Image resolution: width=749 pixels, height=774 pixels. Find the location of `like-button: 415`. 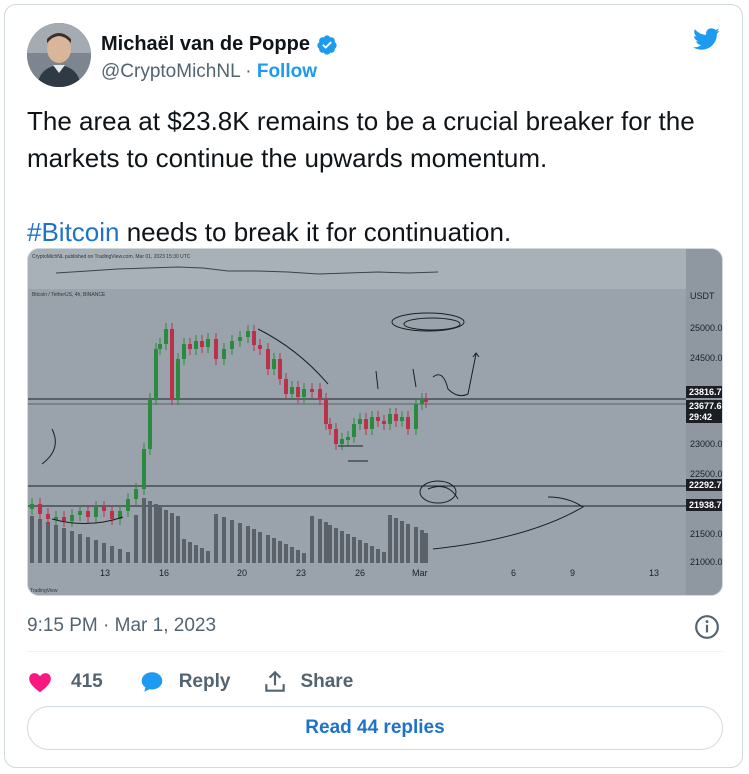

like-button: 415 is located at coordinates (65, 682).